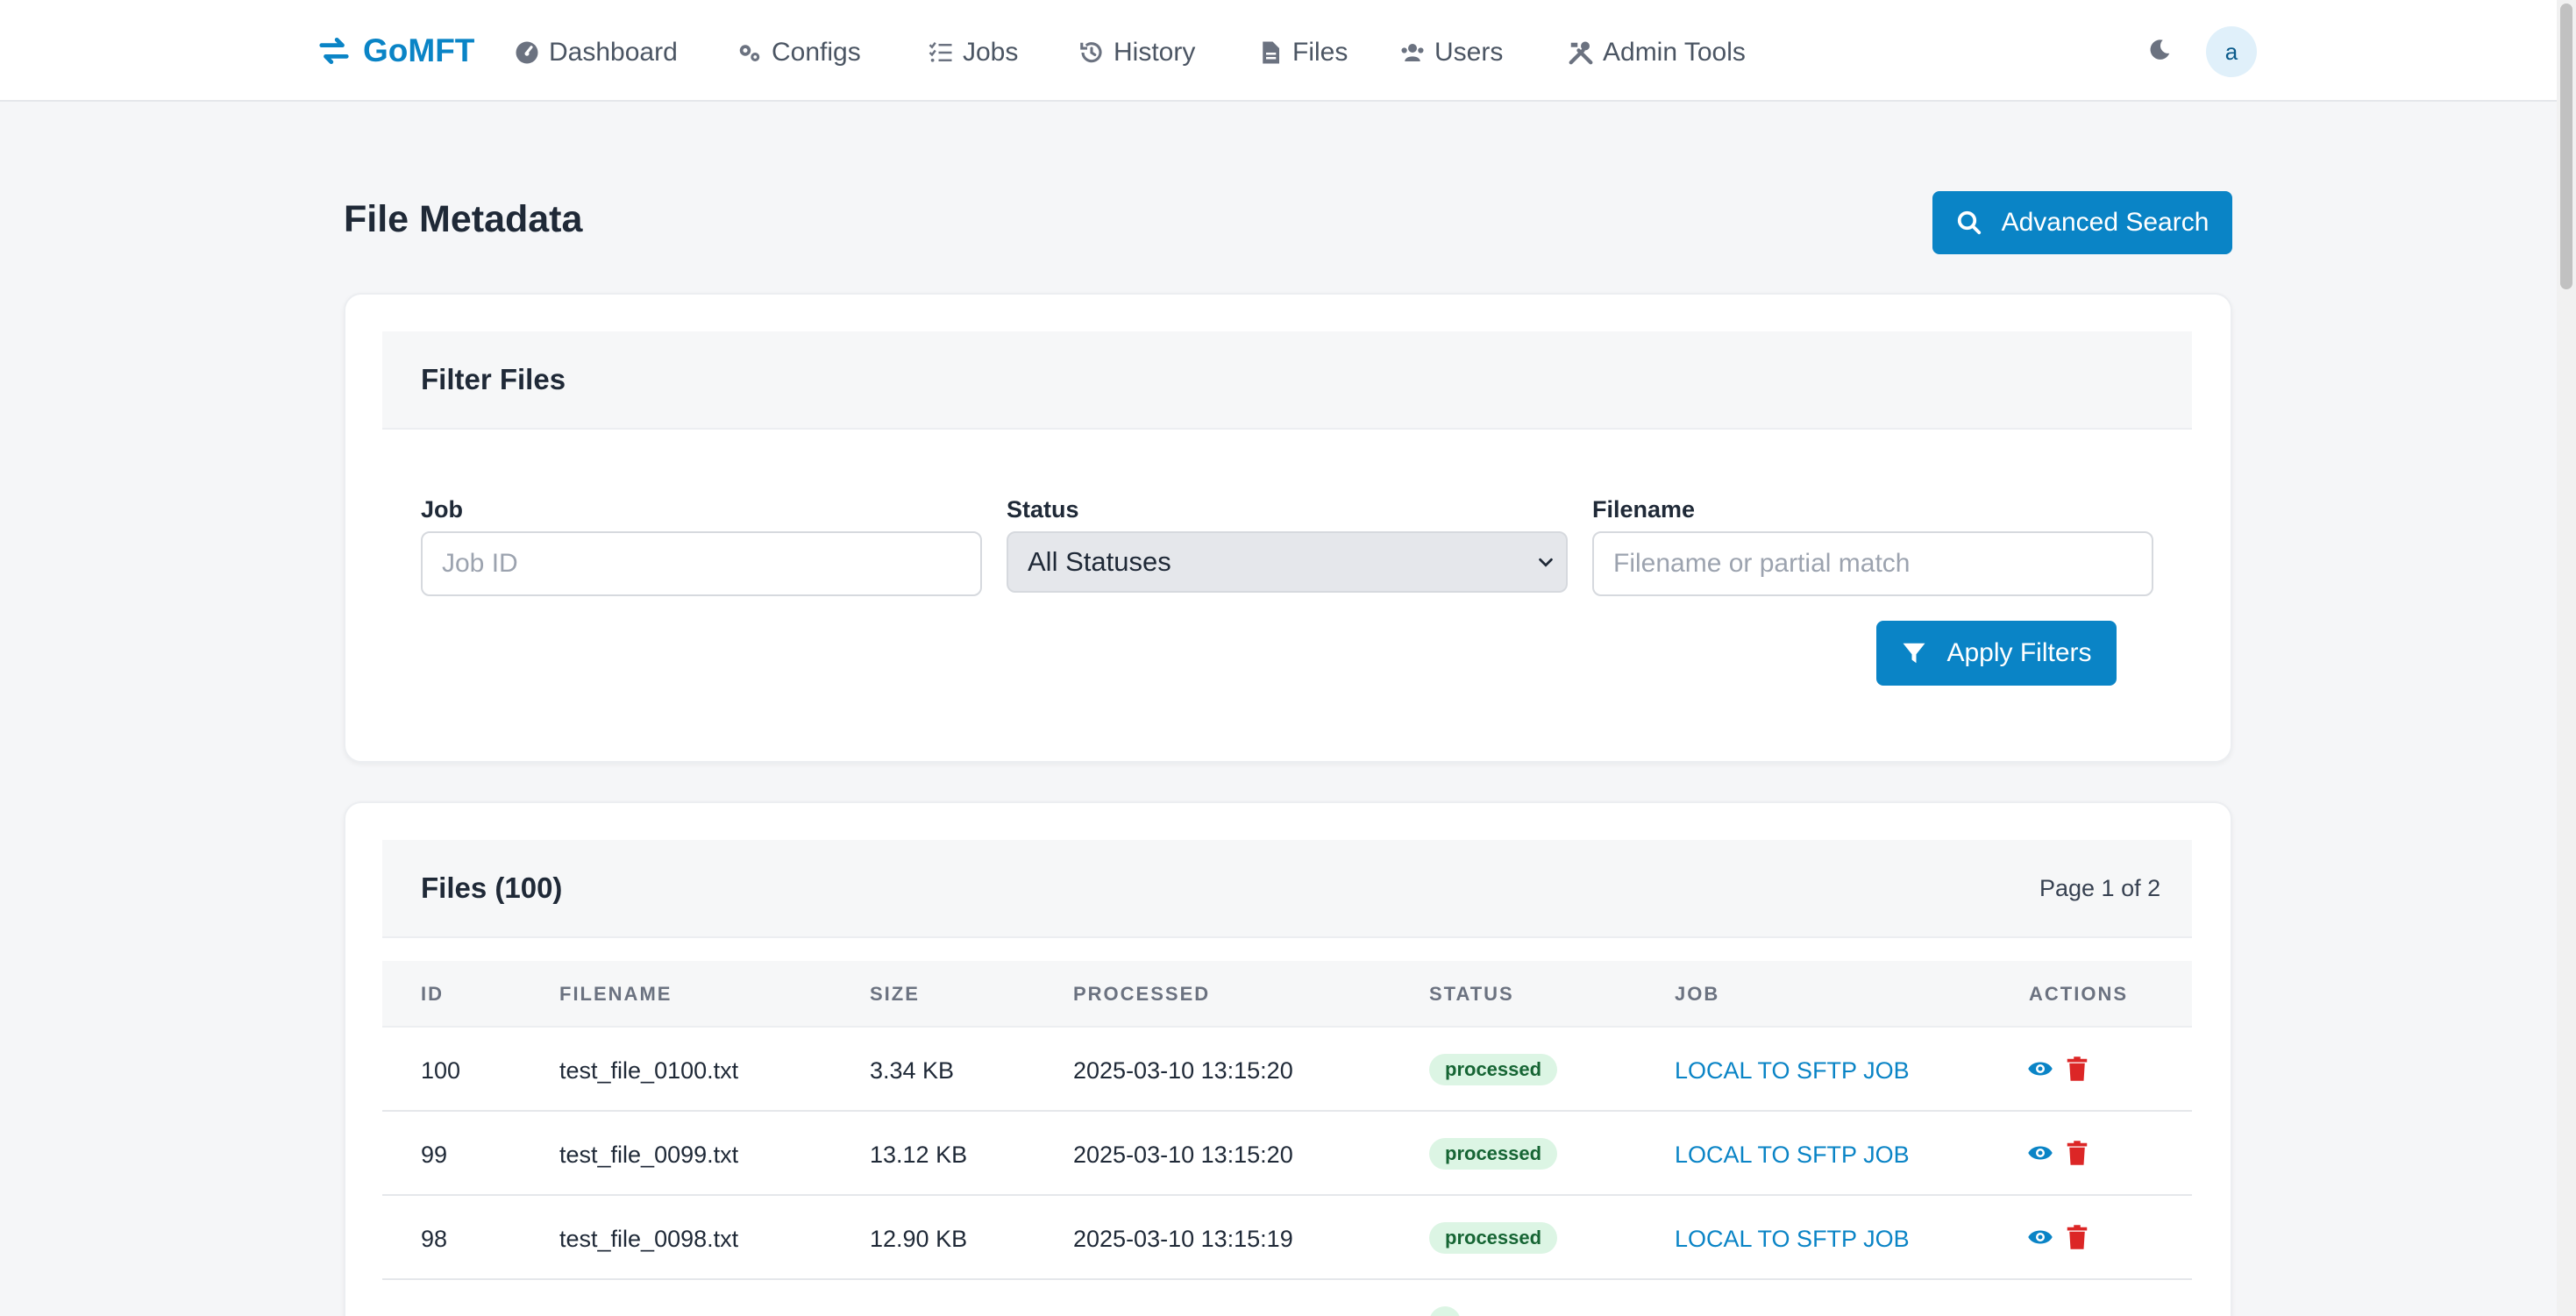  Describe the element at coordinates (615, 994) in the screenshot. I see `column-header-filename: FILENAME` at that location.